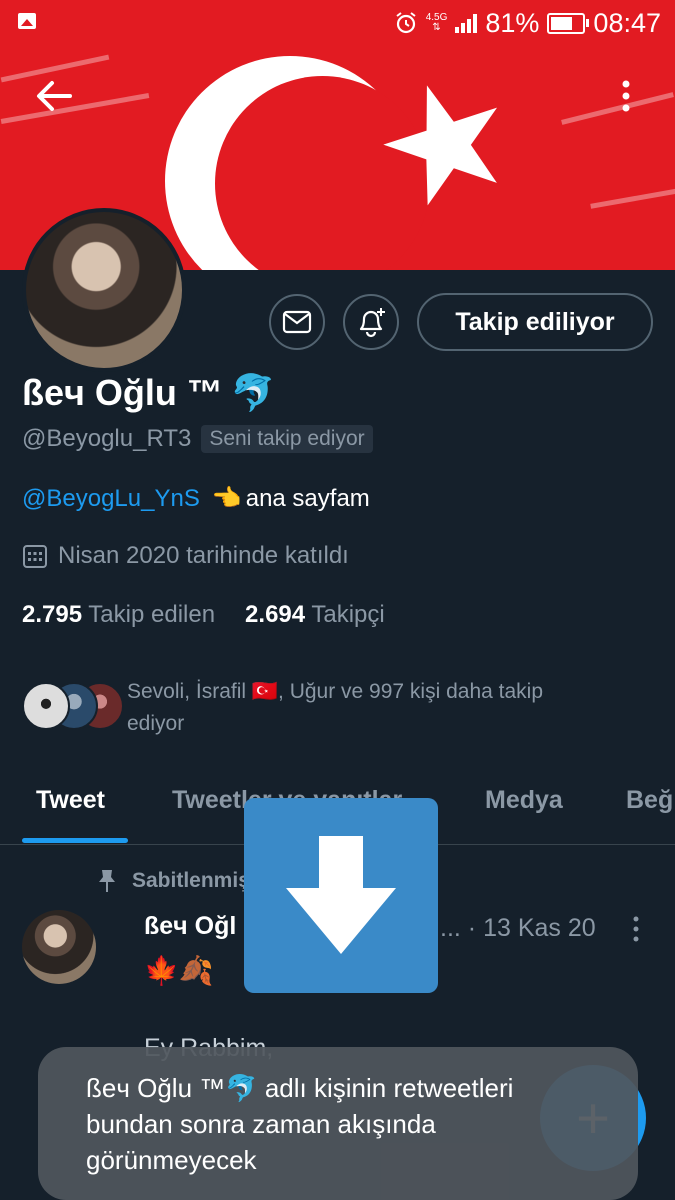  I want to click on arrow-down-icon, so click(341, 895).